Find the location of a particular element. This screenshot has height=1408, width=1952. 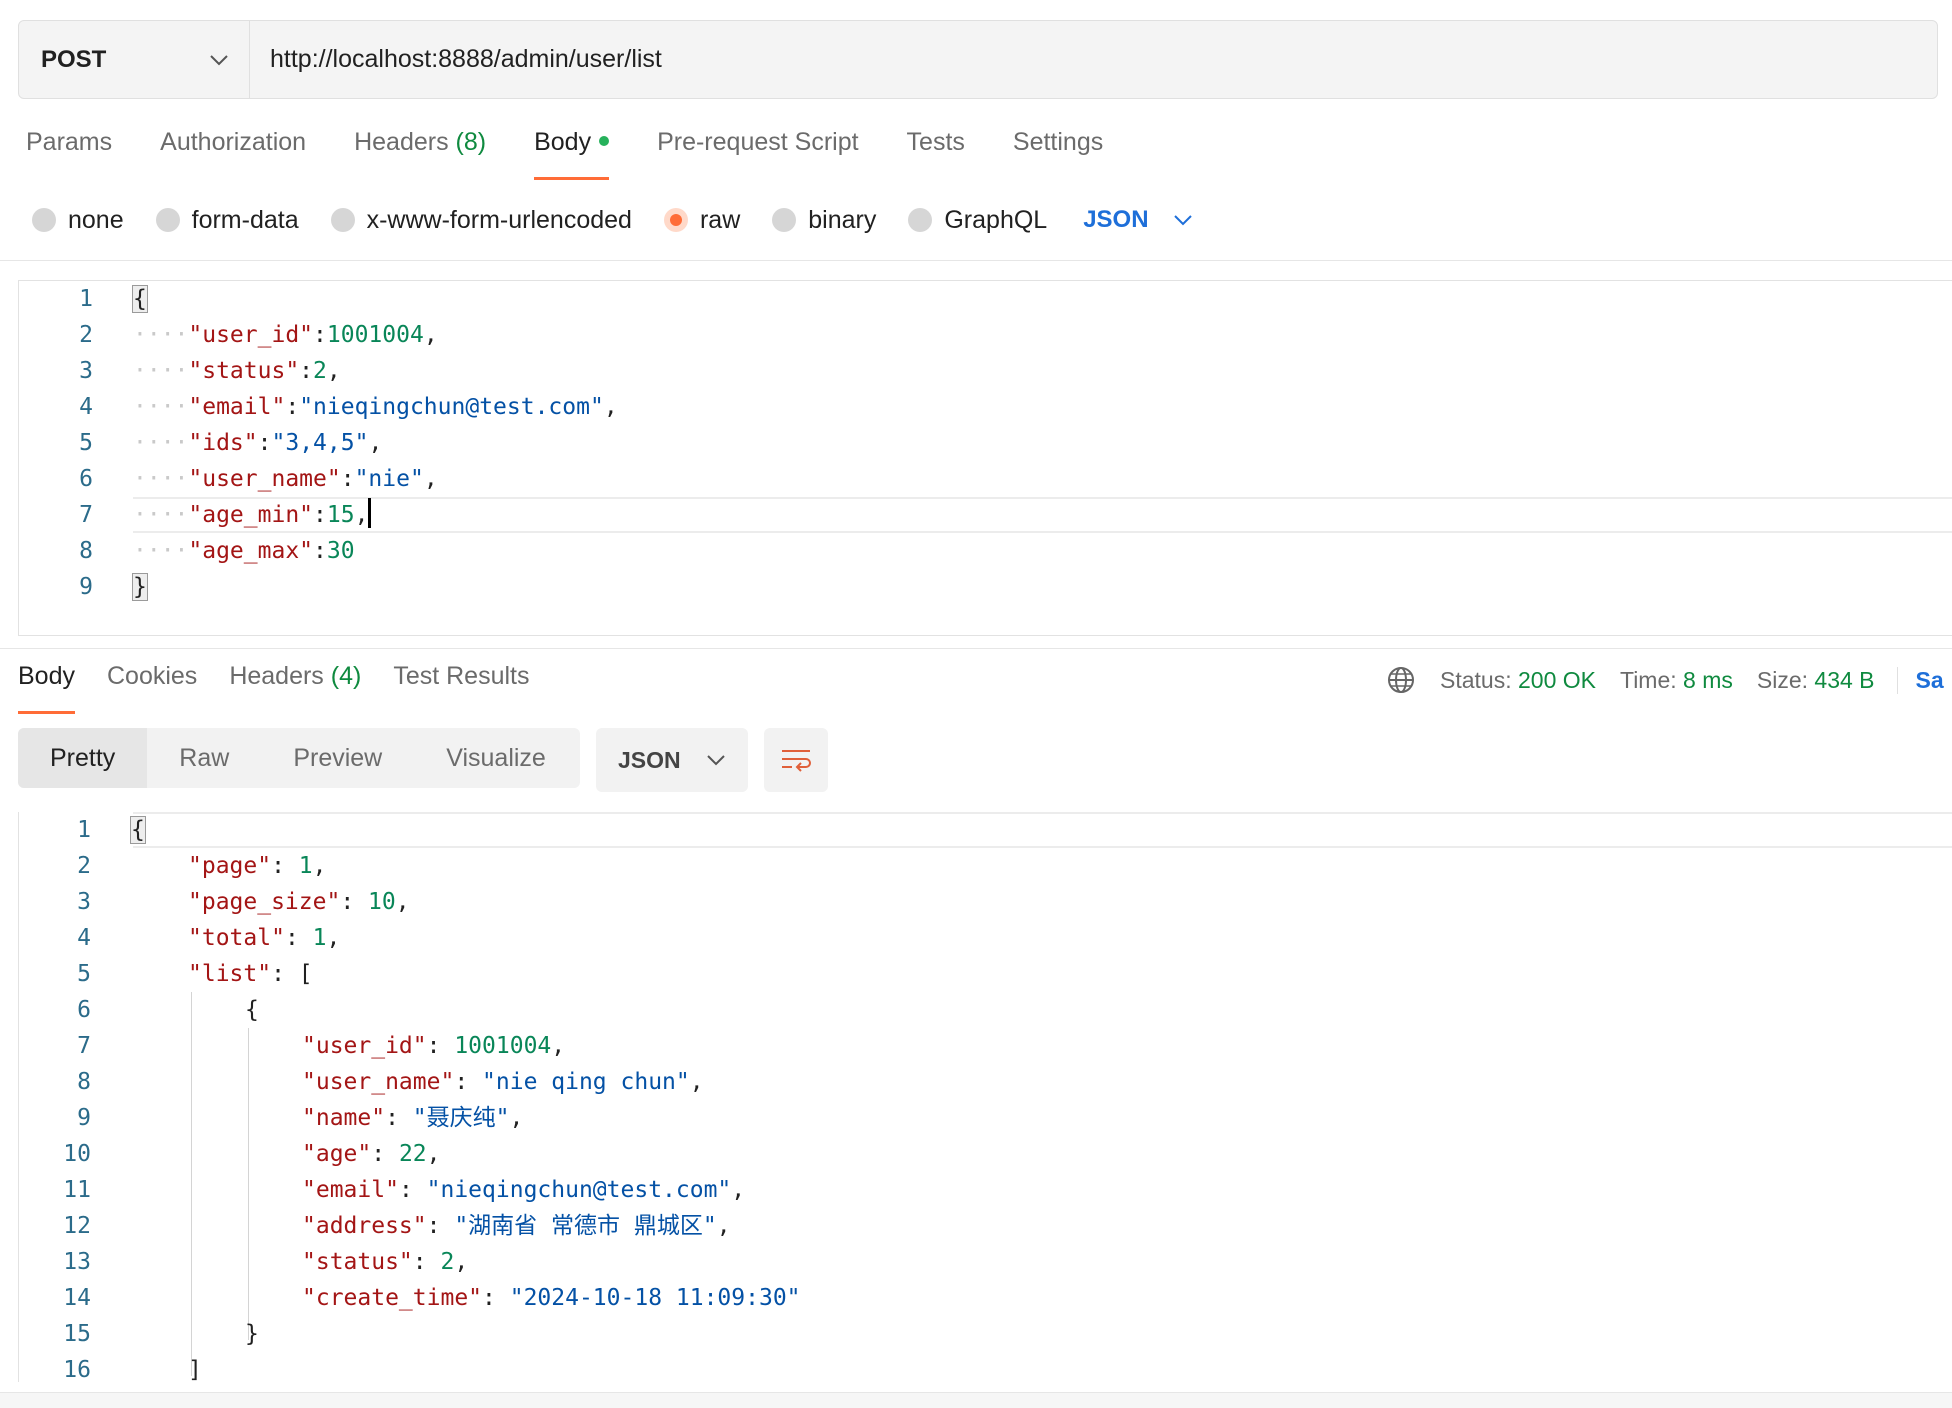

response-tabs: Body Cookies Headers (4) Test Results is located at coordinates (290, 688).